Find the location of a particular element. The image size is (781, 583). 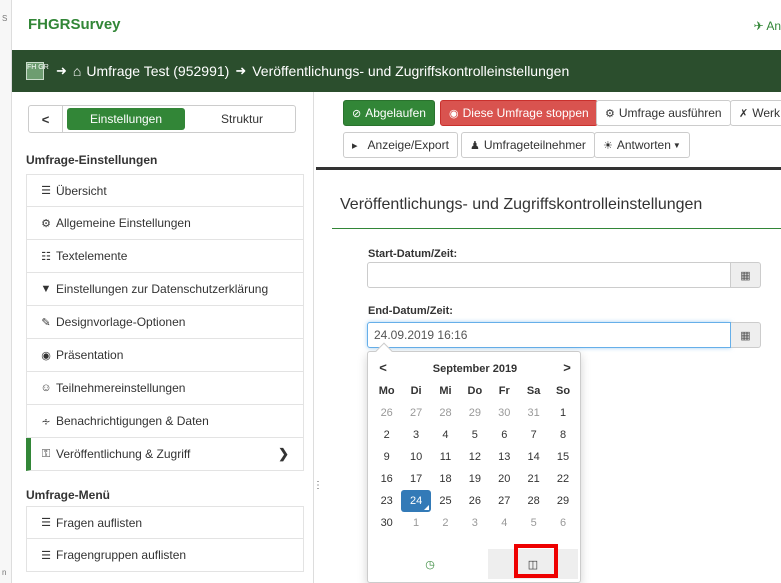

participants-button: ♟ Umfrageteilnehmer is located at coordinates (528, 145).